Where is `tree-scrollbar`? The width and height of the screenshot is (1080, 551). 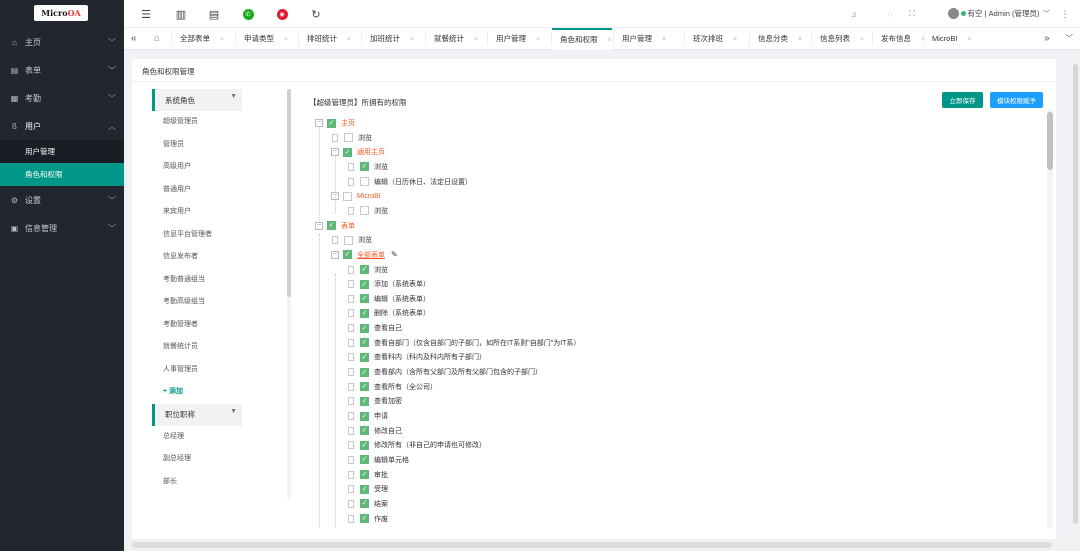
tree-scrollbar is located at coordinates (1050, 319).